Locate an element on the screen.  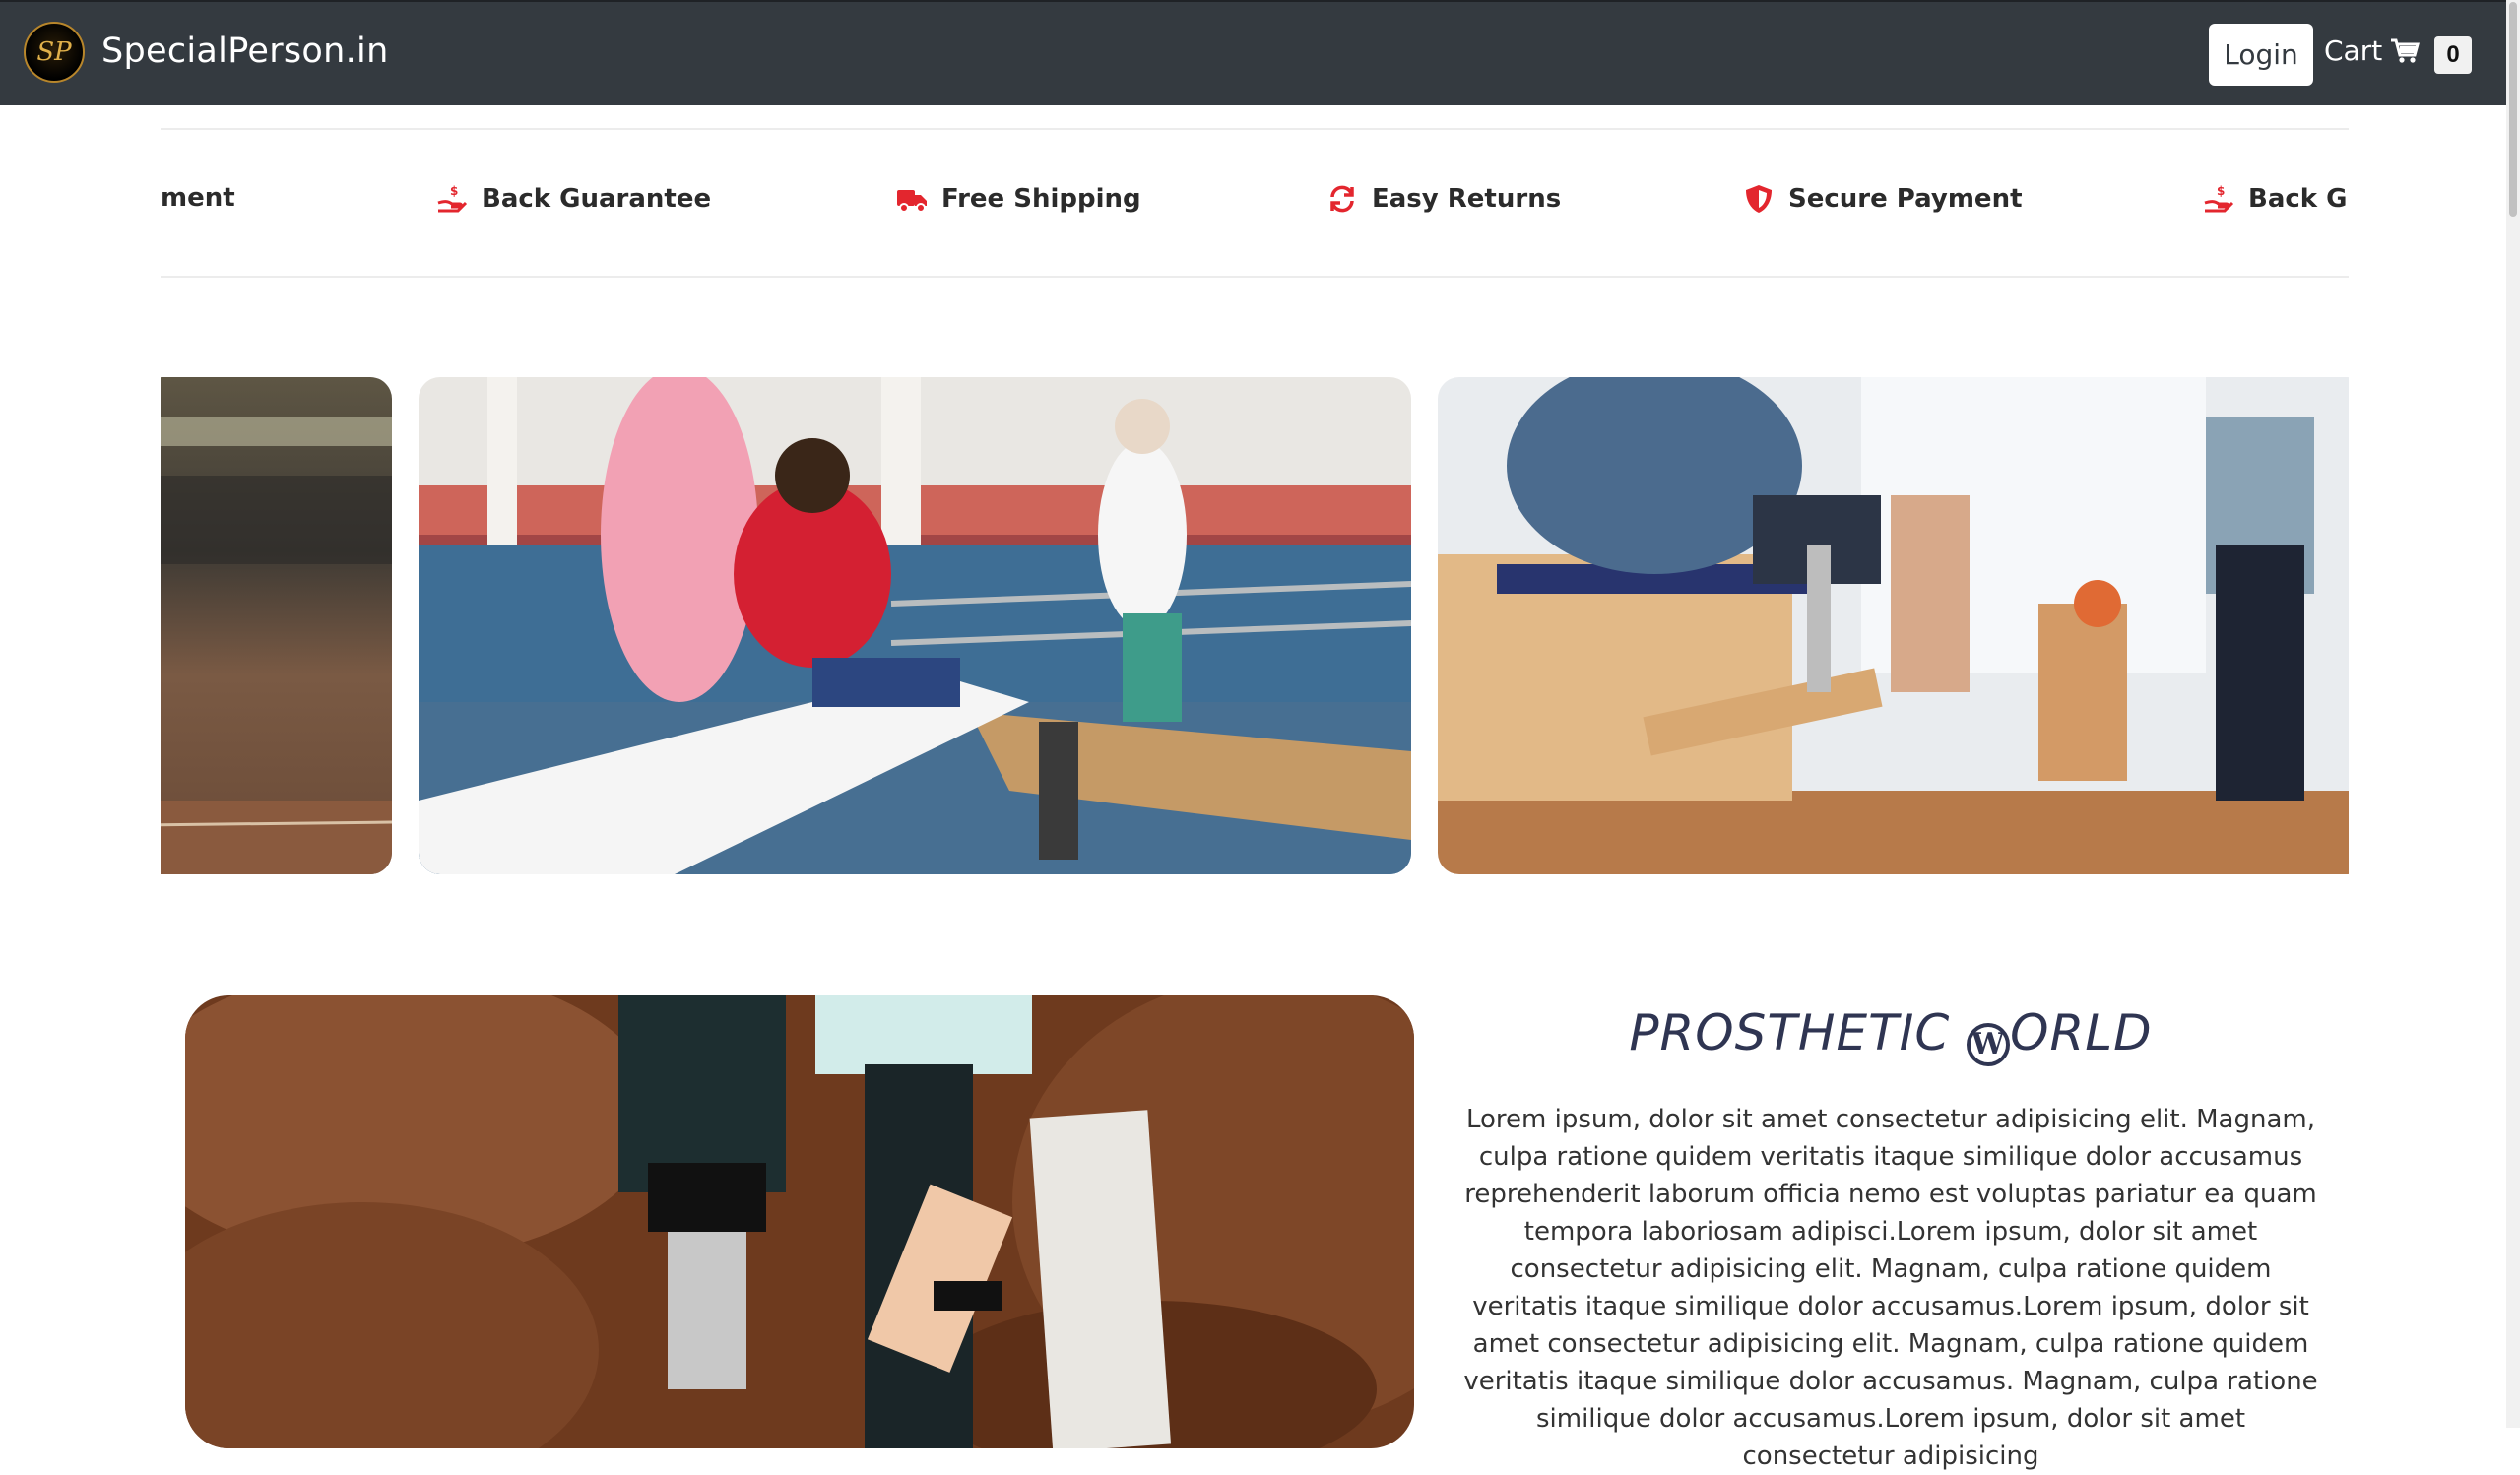
login-button: Login is located at coordinates (2261, 55).